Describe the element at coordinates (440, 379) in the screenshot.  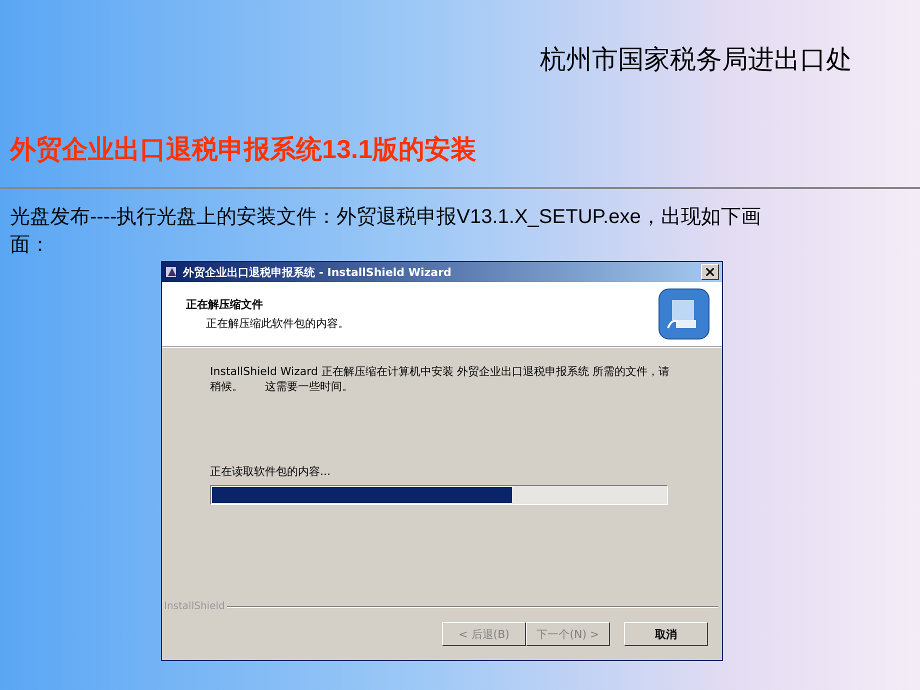
I see `info-message: InstallShield Wizard 正在解压缩在计算机中安装 外贸企业出口退税申报系统 所需的文件，请稍候。 这需要一些时间。` at that location.